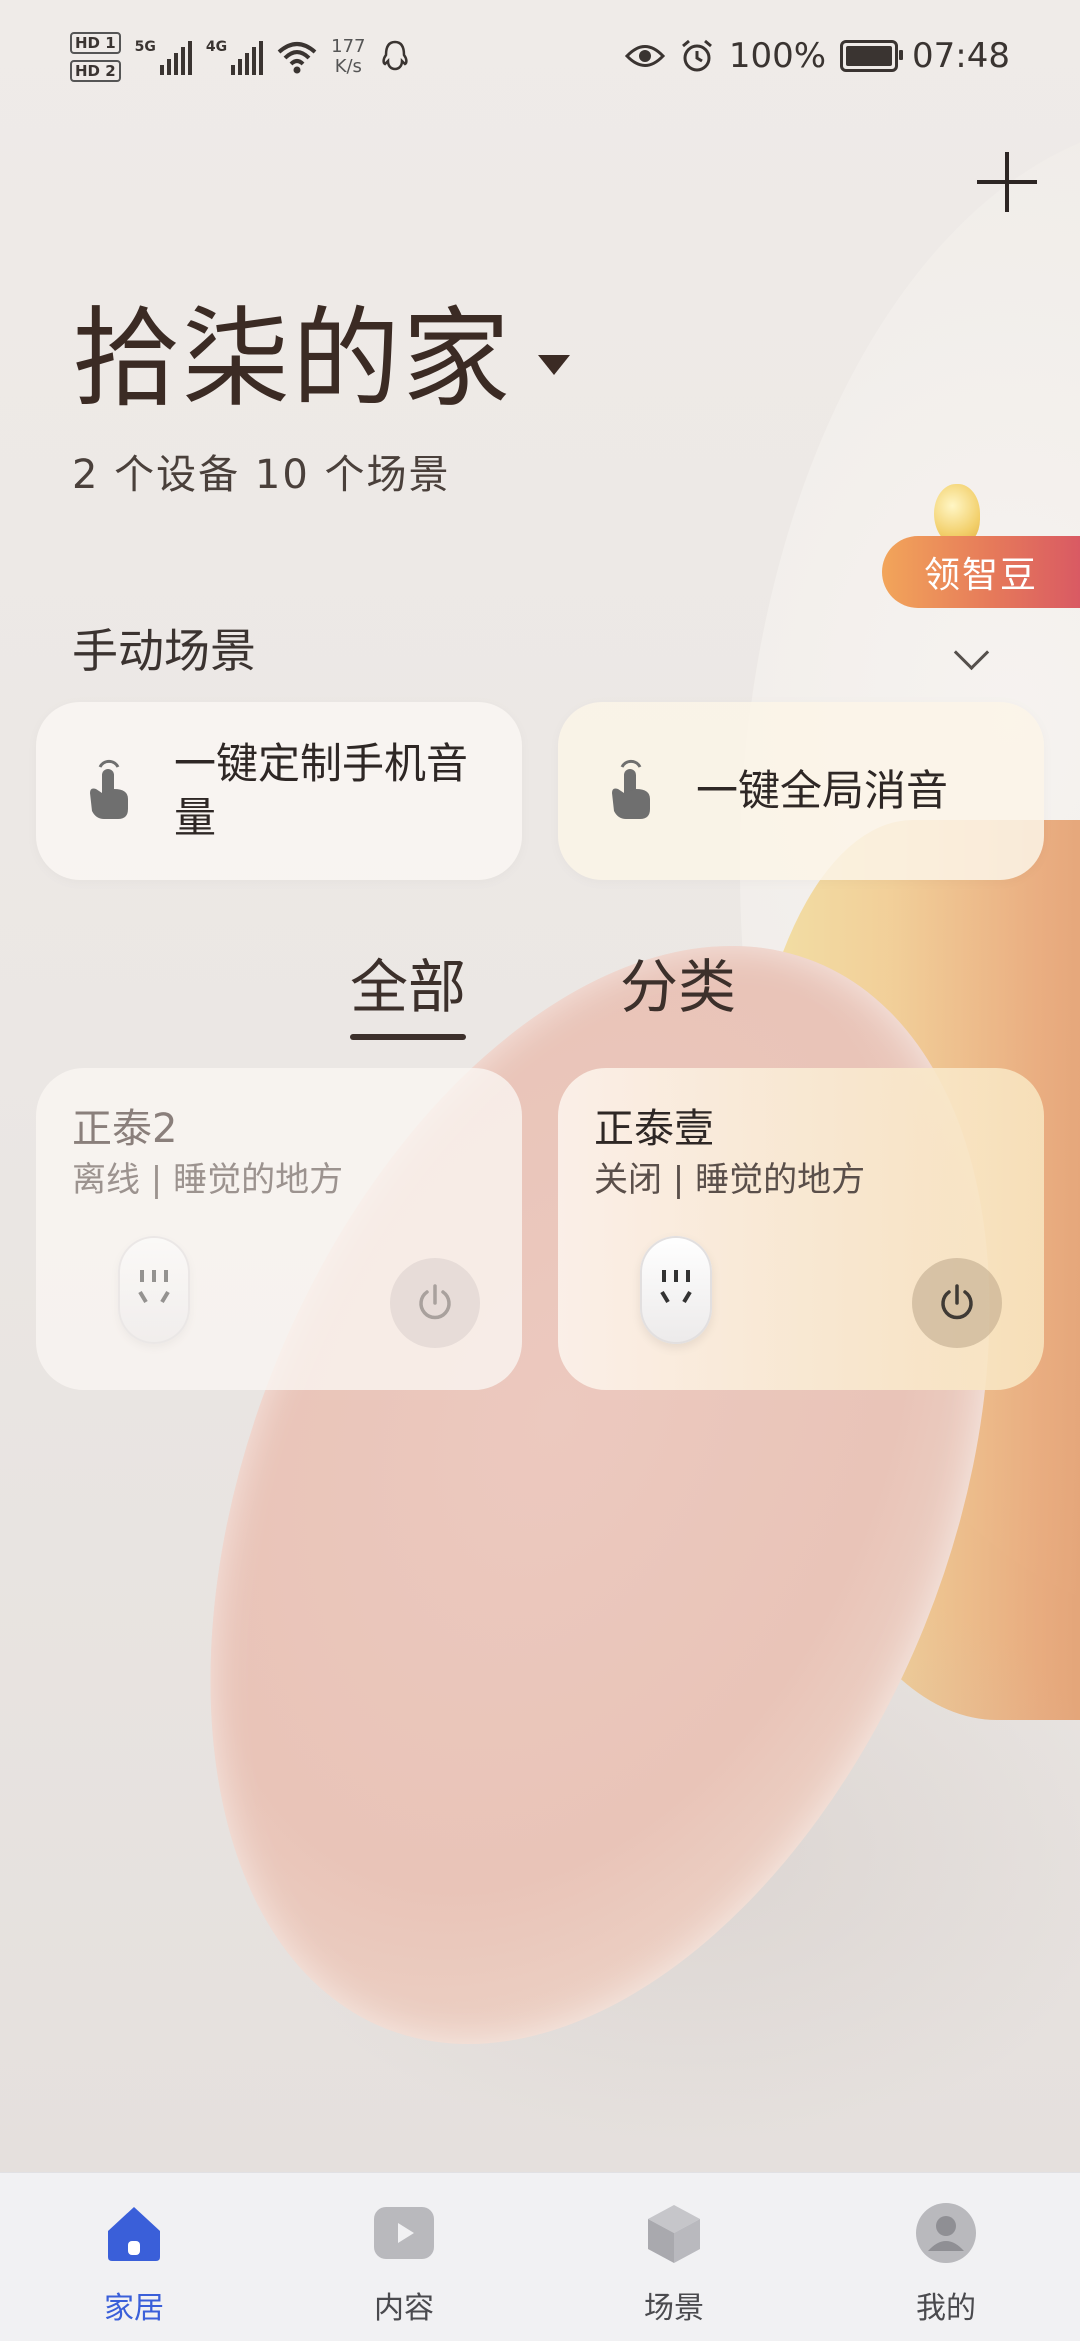 This screenshot has width=1080, height=2341. Describe the element at coordinates (1007, 182) in the screenshot. I see `add-button` at that location.